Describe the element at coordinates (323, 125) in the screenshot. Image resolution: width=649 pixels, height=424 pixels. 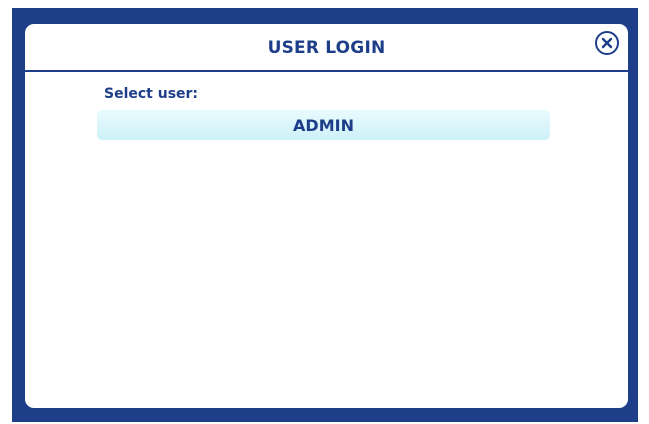
I see `user-option-admin: ADMIN` at that location.